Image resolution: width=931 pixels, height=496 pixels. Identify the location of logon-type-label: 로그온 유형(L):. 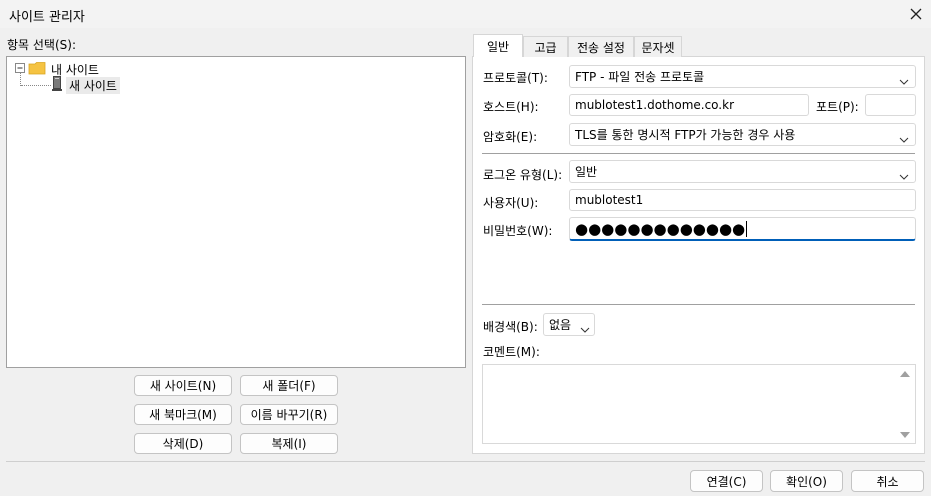
(523, 175).